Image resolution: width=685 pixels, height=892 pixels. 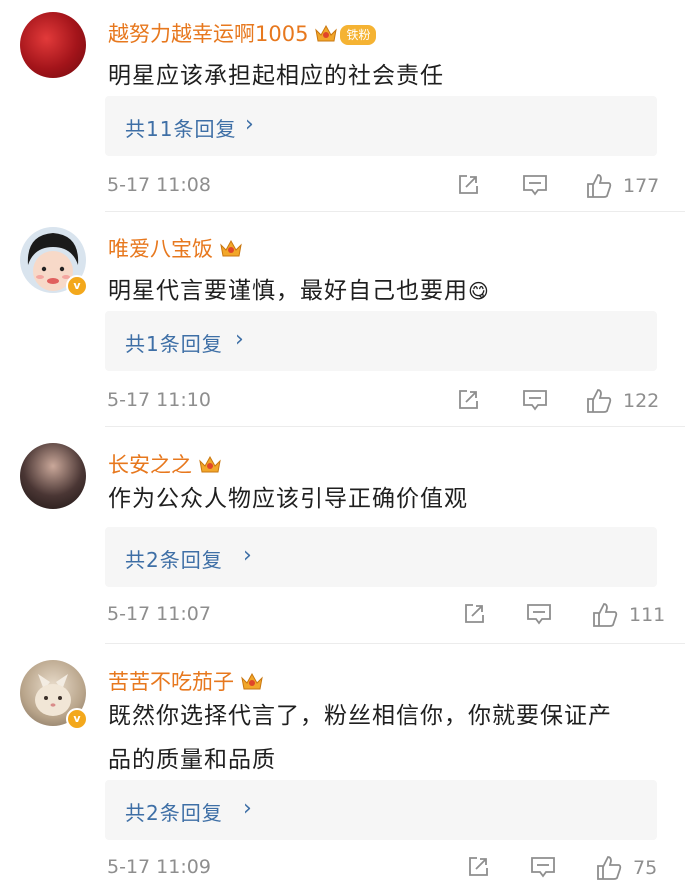 What do you see at coordinates (186, 681) in the screenshot?
I see `username: 苦苦不吃茄子` at bounding box center [186, 681].